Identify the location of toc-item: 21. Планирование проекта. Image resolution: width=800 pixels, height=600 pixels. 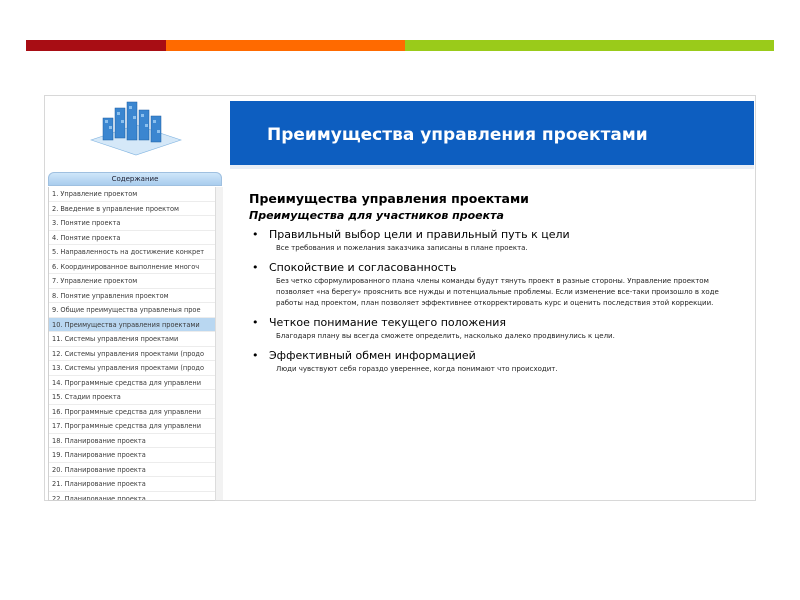
(132, 484).